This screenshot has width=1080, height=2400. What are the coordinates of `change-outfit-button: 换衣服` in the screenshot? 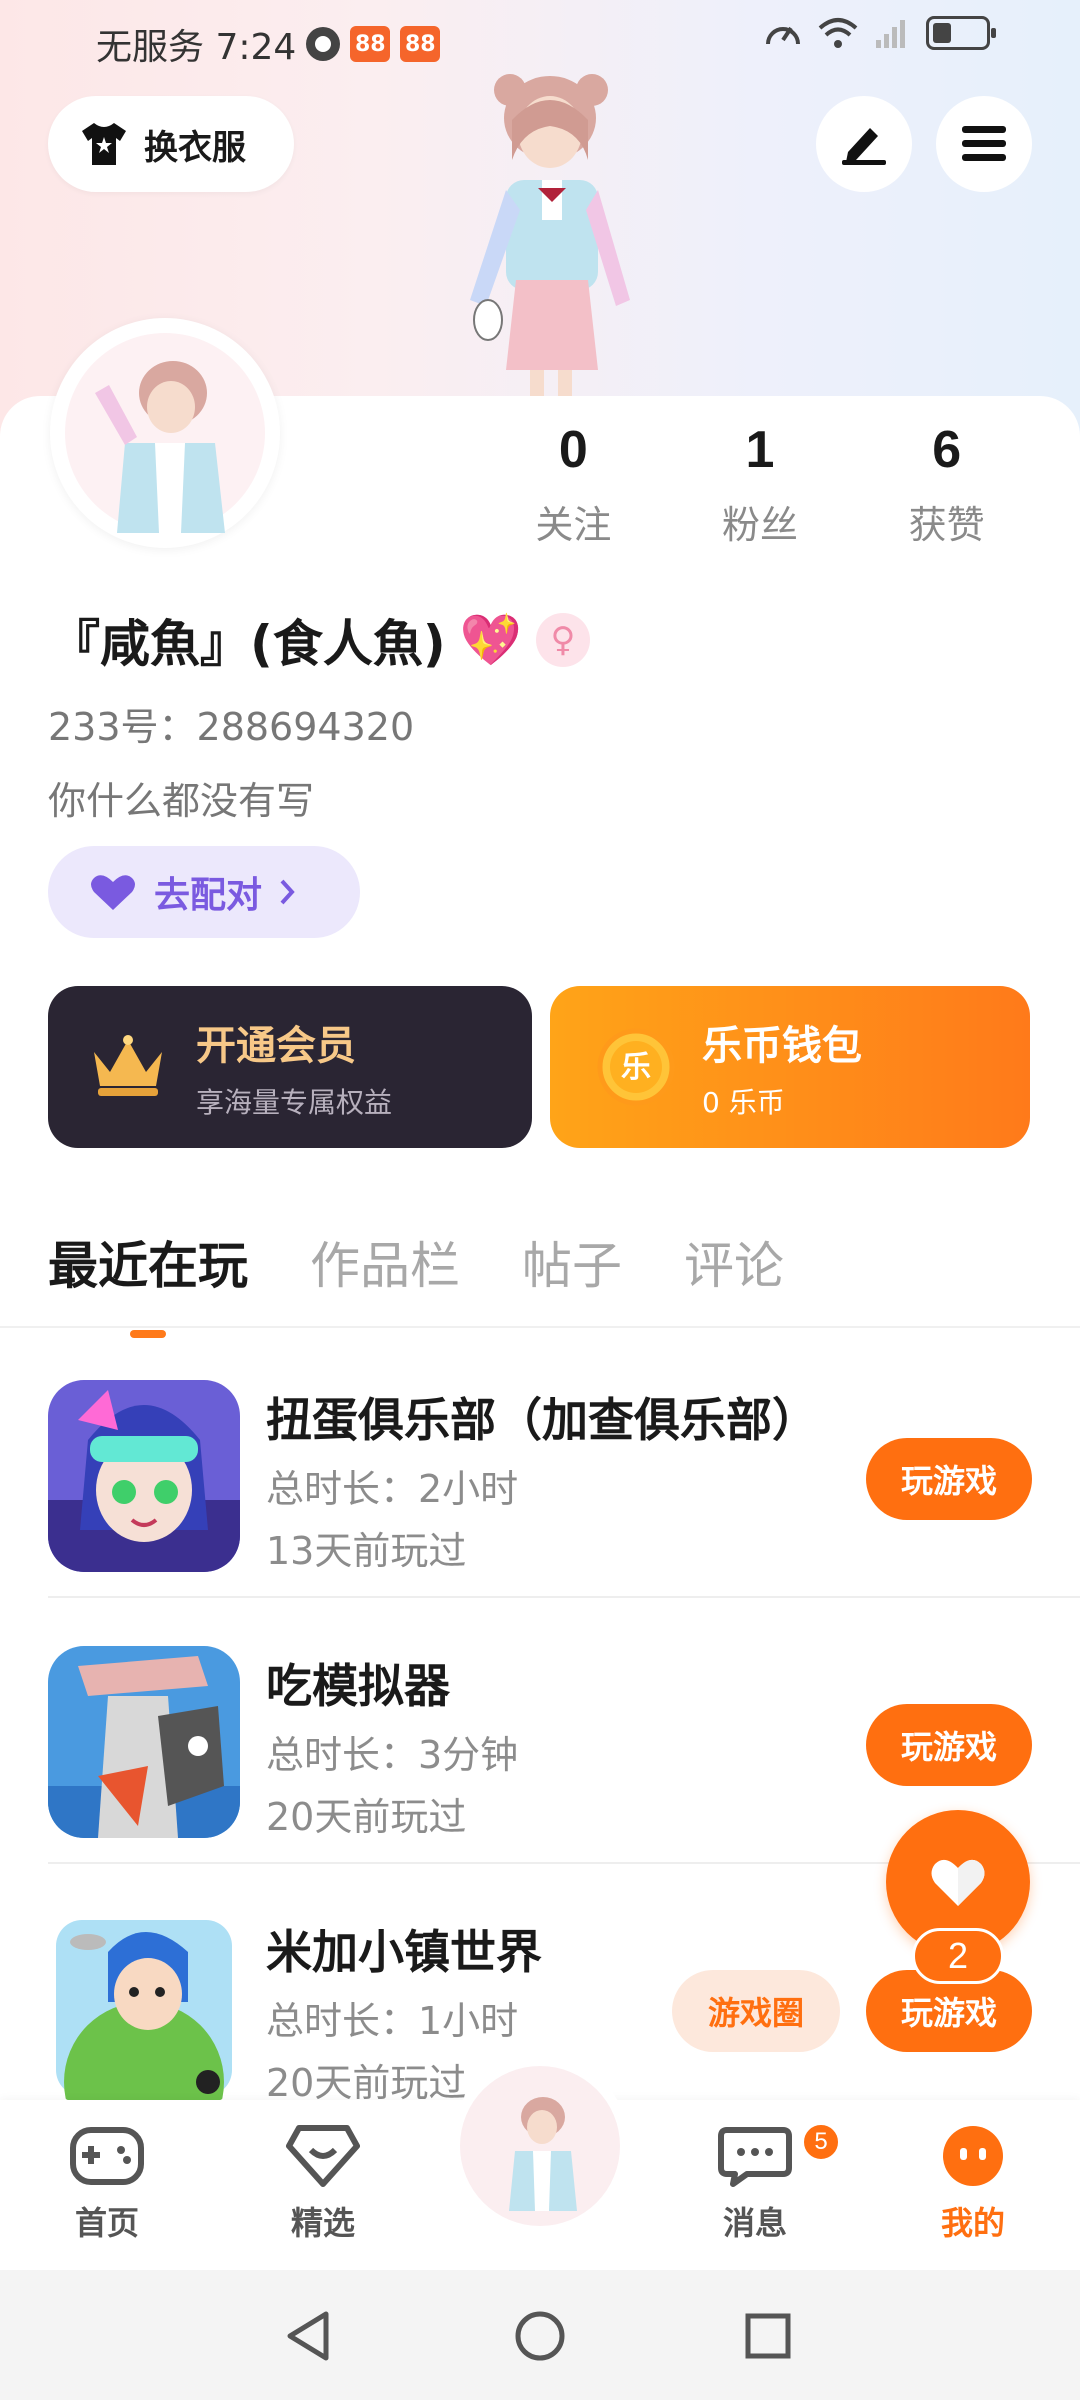 It's located at (171, 144).